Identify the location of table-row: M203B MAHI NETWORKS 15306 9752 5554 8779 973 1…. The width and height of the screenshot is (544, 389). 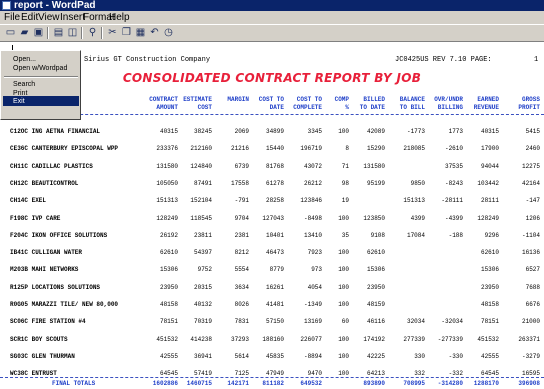
(272, 270).